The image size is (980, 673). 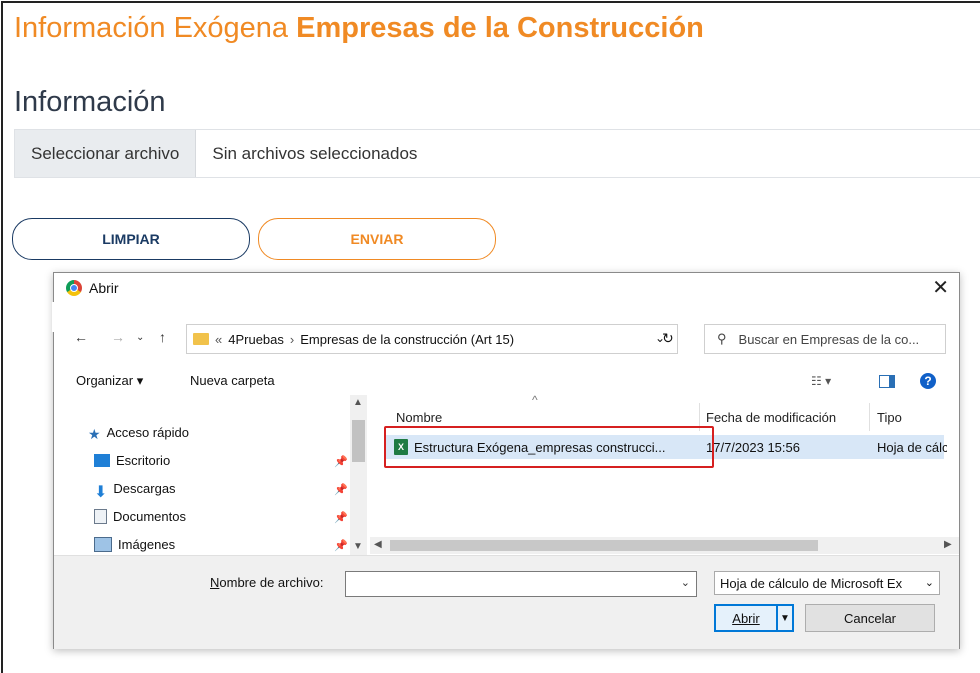 What do you see at coordinates (377, 239) in the screenshot?
I see `send-button: ENVIAR` at bounding box center [377, 239].